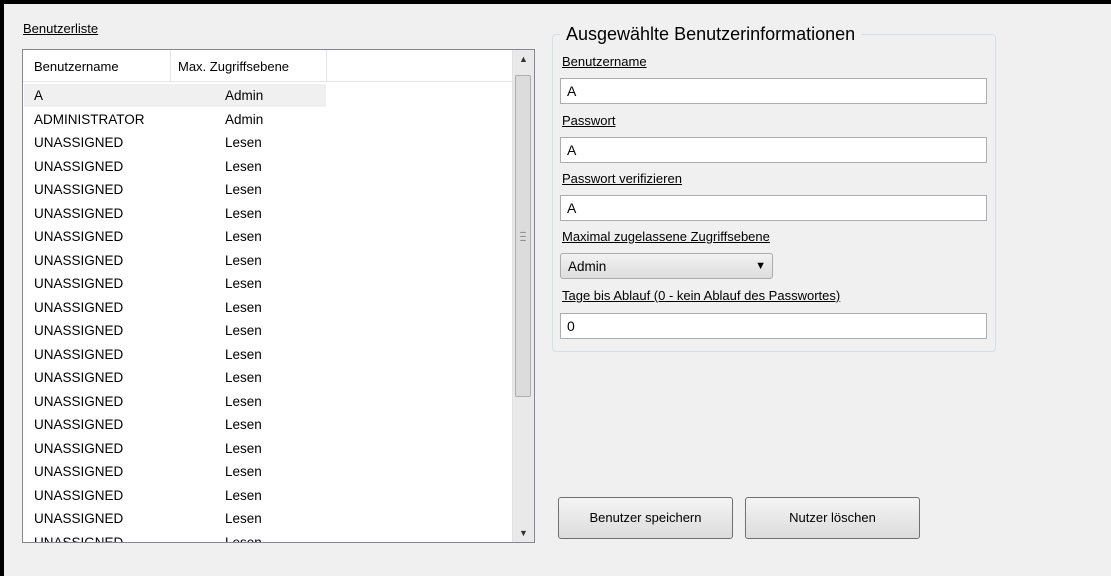 This screenshot has width=1111, height=576. Describe the element at coordinates (773, 91) in the screenshot. I see `username-field: A` at that location.